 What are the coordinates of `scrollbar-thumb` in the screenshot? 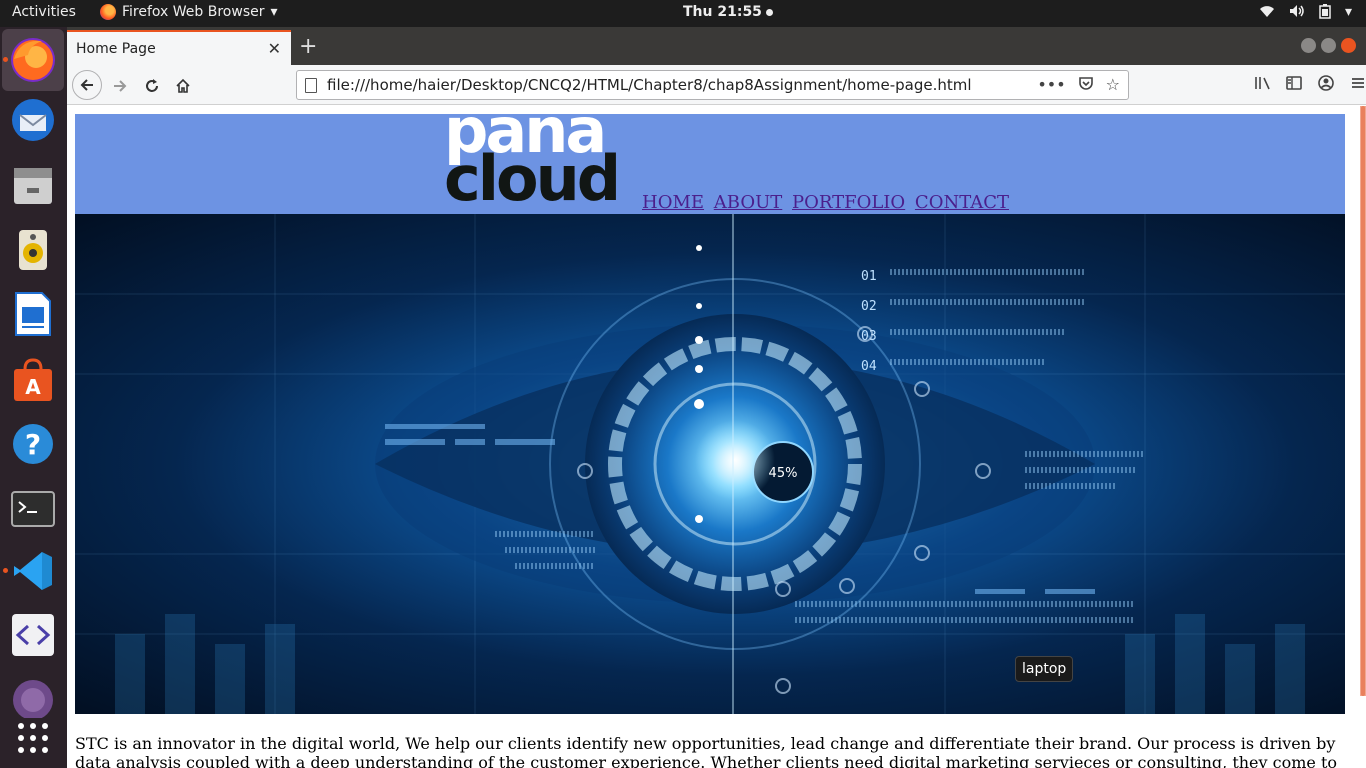 It's located at (1363, 401).